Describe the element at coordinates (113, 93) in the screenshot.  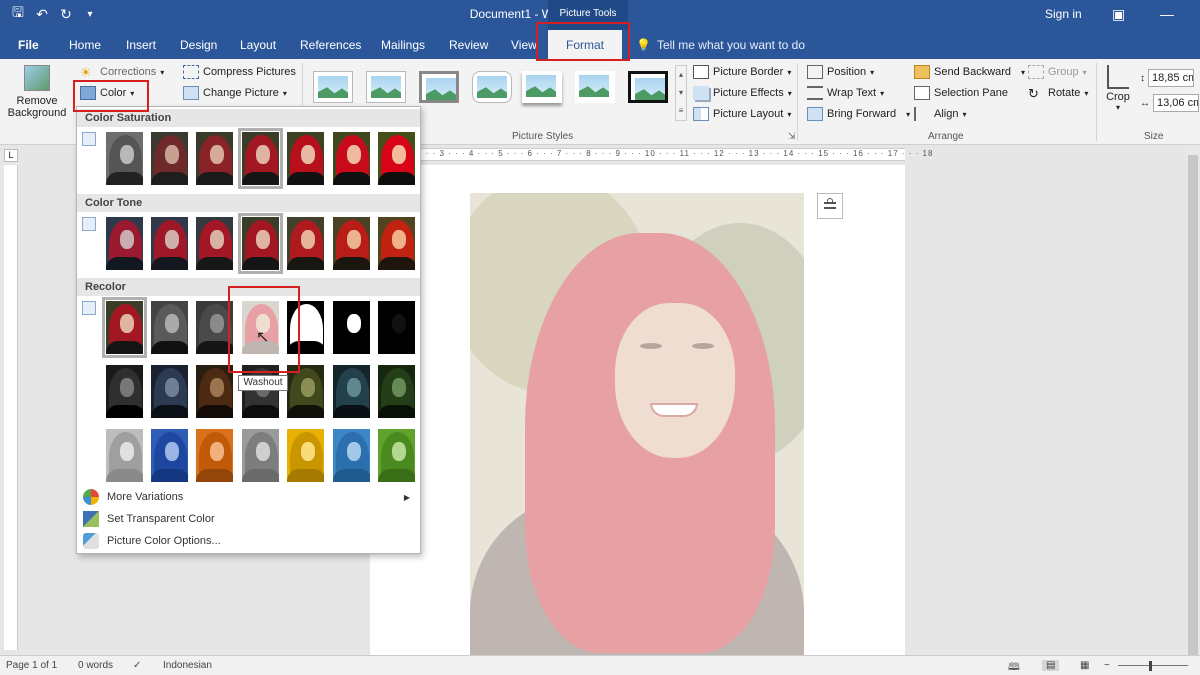
I see `color-label: Color` at that location.